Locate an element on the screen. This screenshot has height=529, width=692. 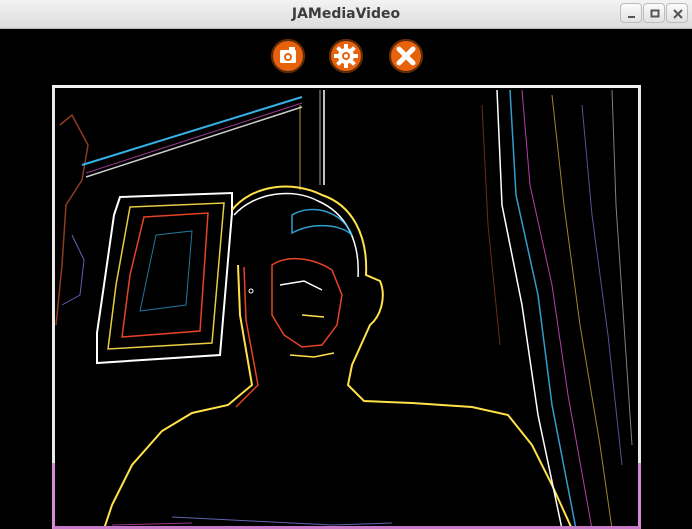
stop-button is located at coordinates (406, 56).